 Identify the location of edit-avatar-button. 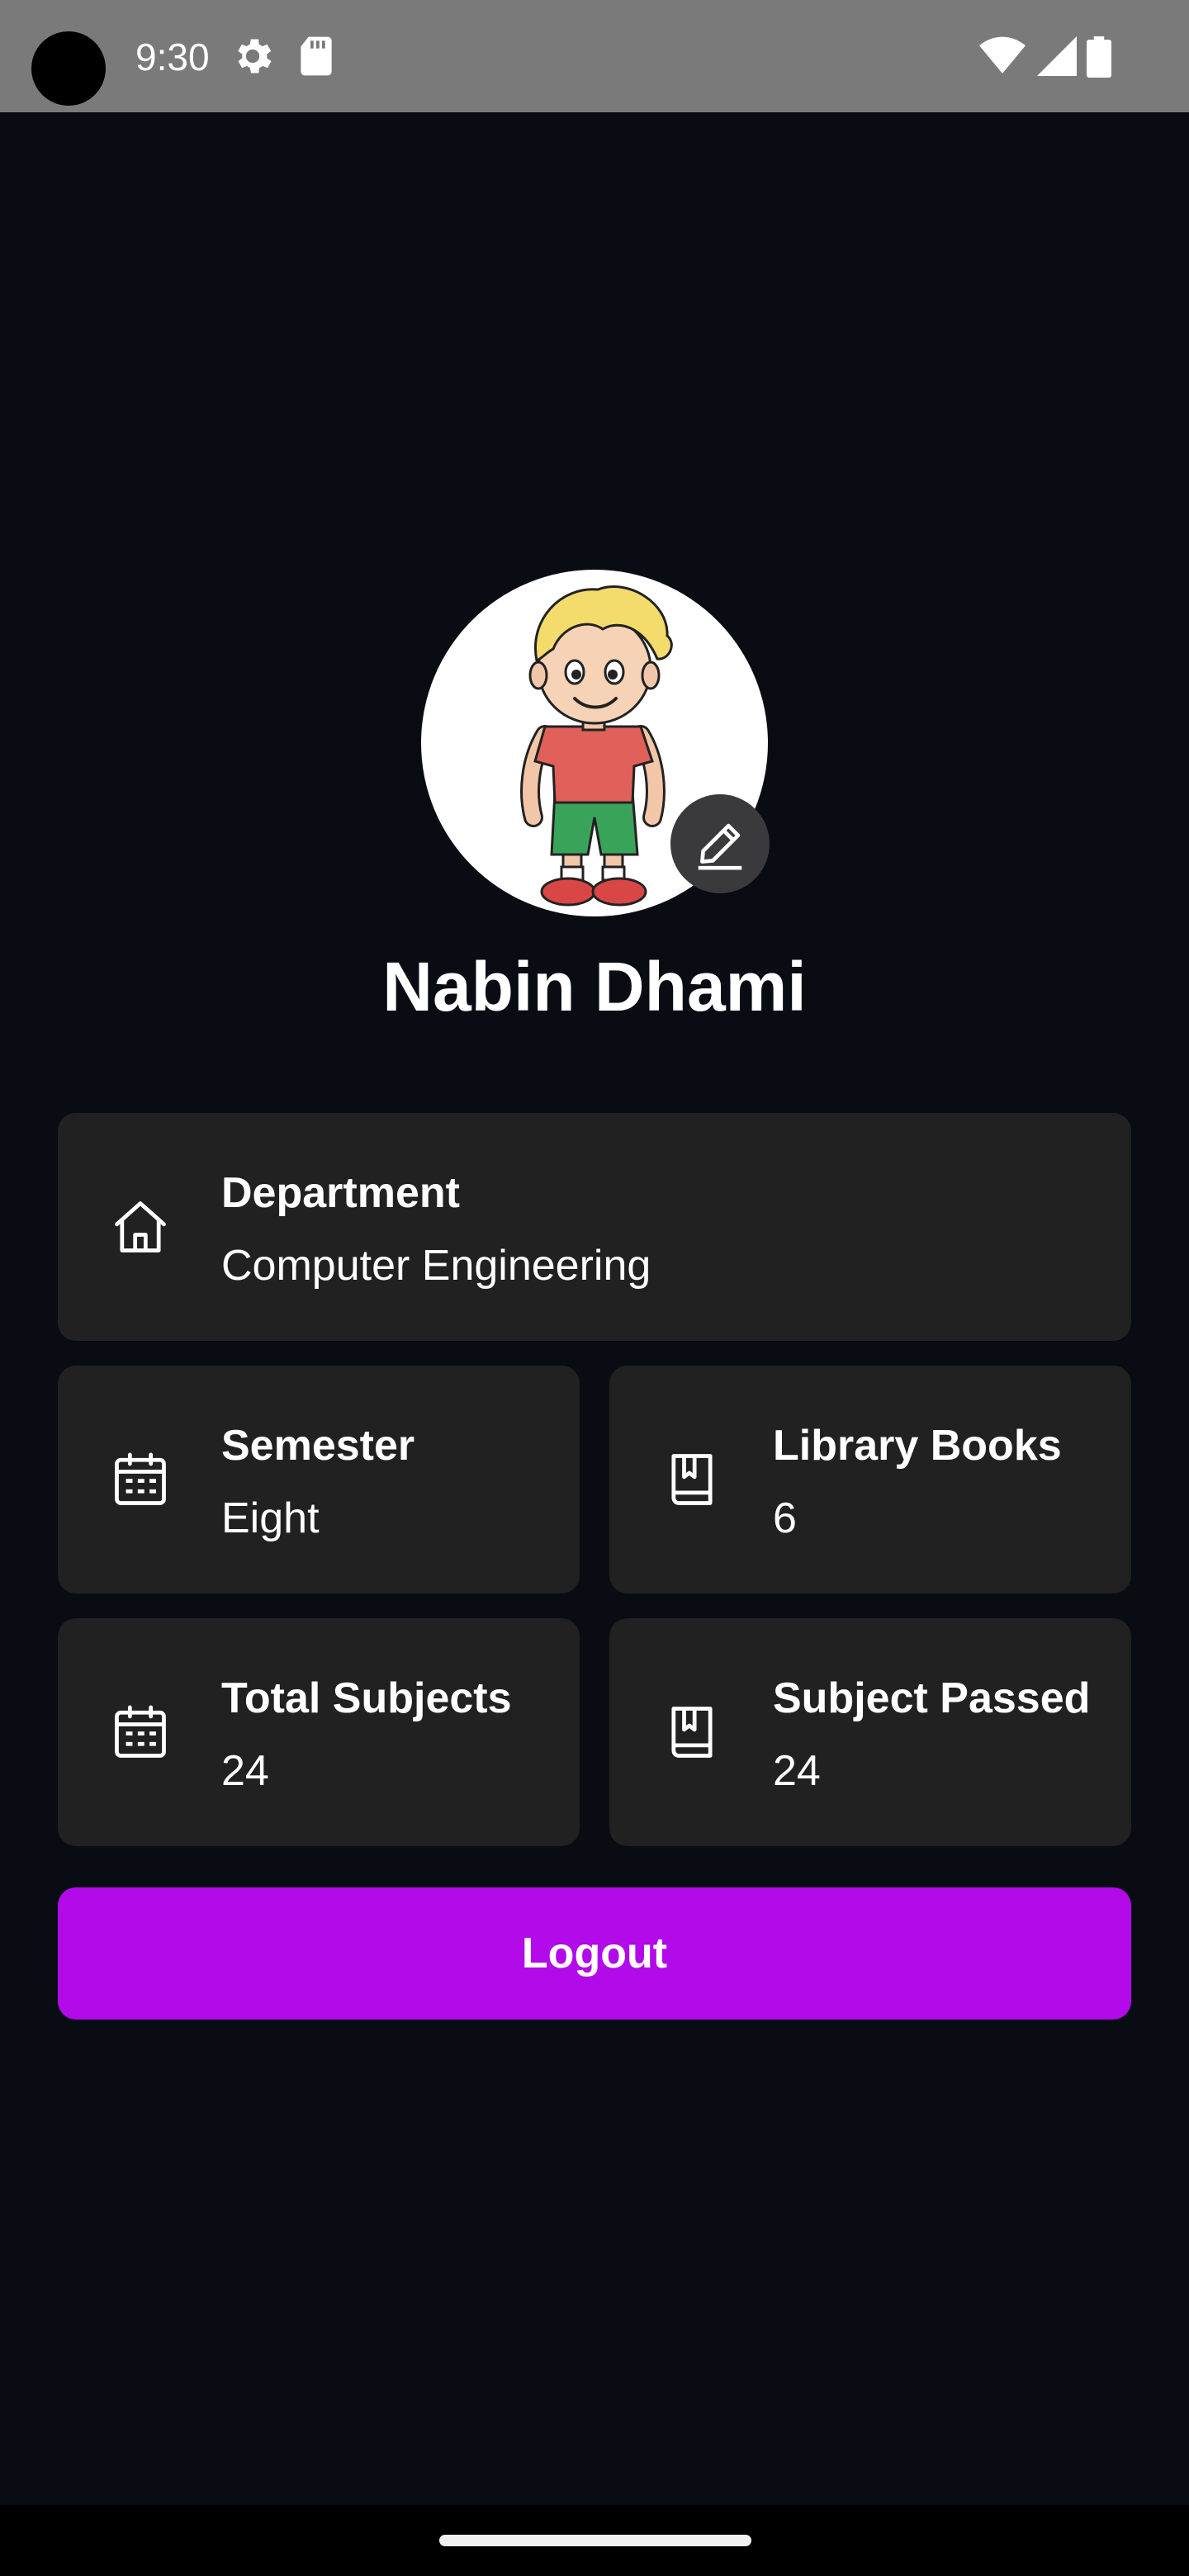
(720, 843).